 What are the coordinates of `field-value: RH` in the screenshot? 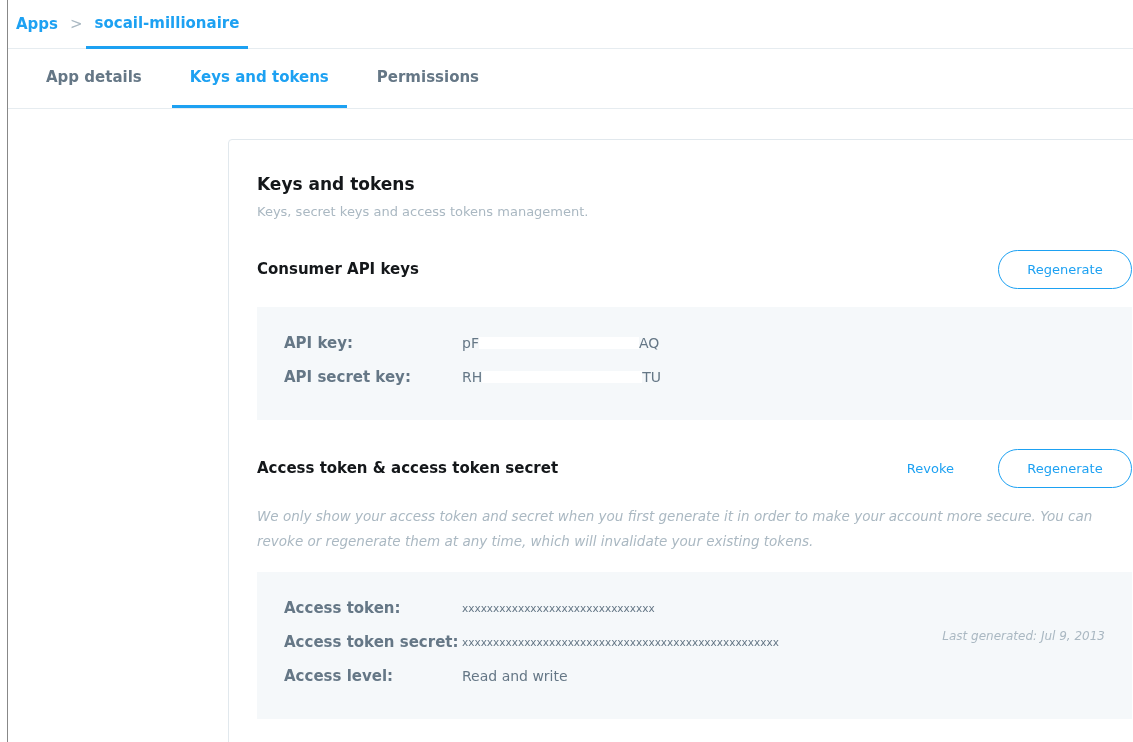 It's located at (472, 377).